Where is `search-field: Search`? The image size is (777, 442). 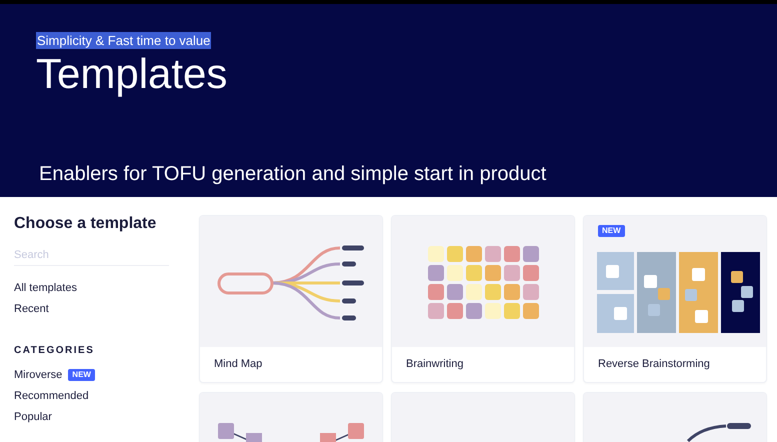
search-field: Search is located at coordinates (91, 255).